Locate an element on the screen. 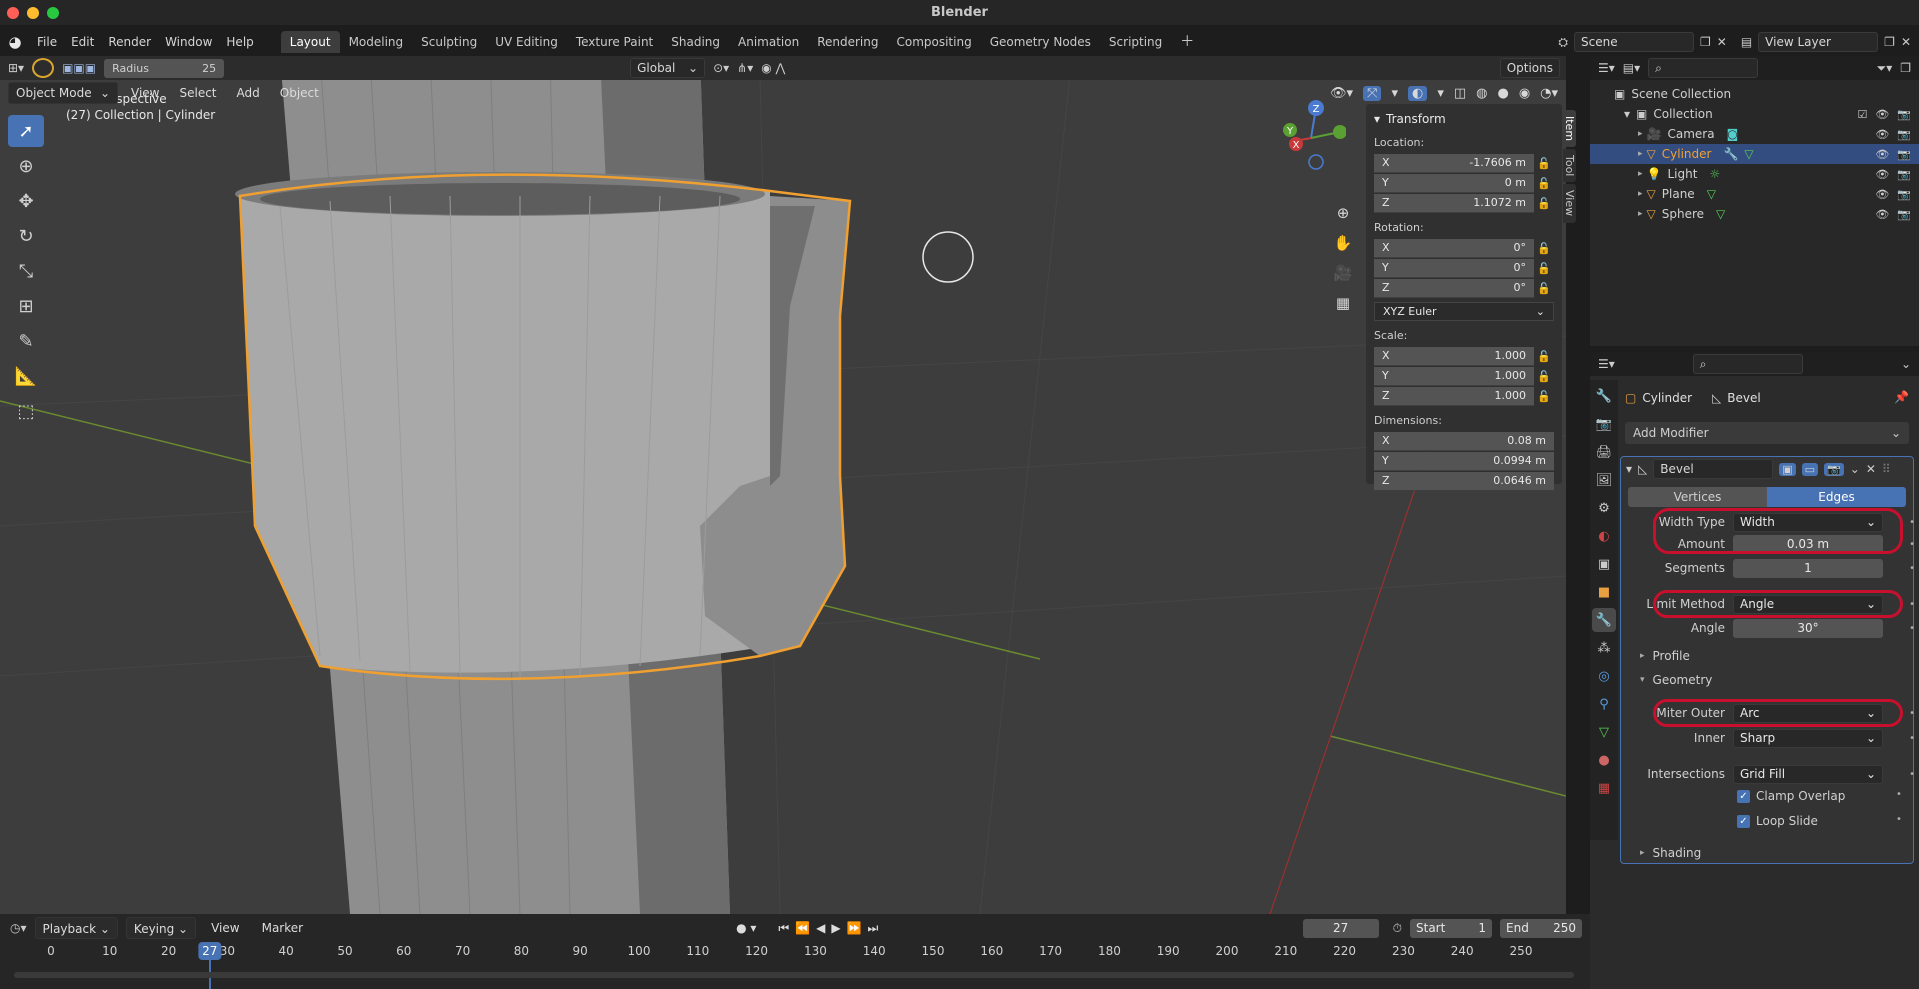  visibility-icon: 👁▾ is located at coordinates (1341, 93).